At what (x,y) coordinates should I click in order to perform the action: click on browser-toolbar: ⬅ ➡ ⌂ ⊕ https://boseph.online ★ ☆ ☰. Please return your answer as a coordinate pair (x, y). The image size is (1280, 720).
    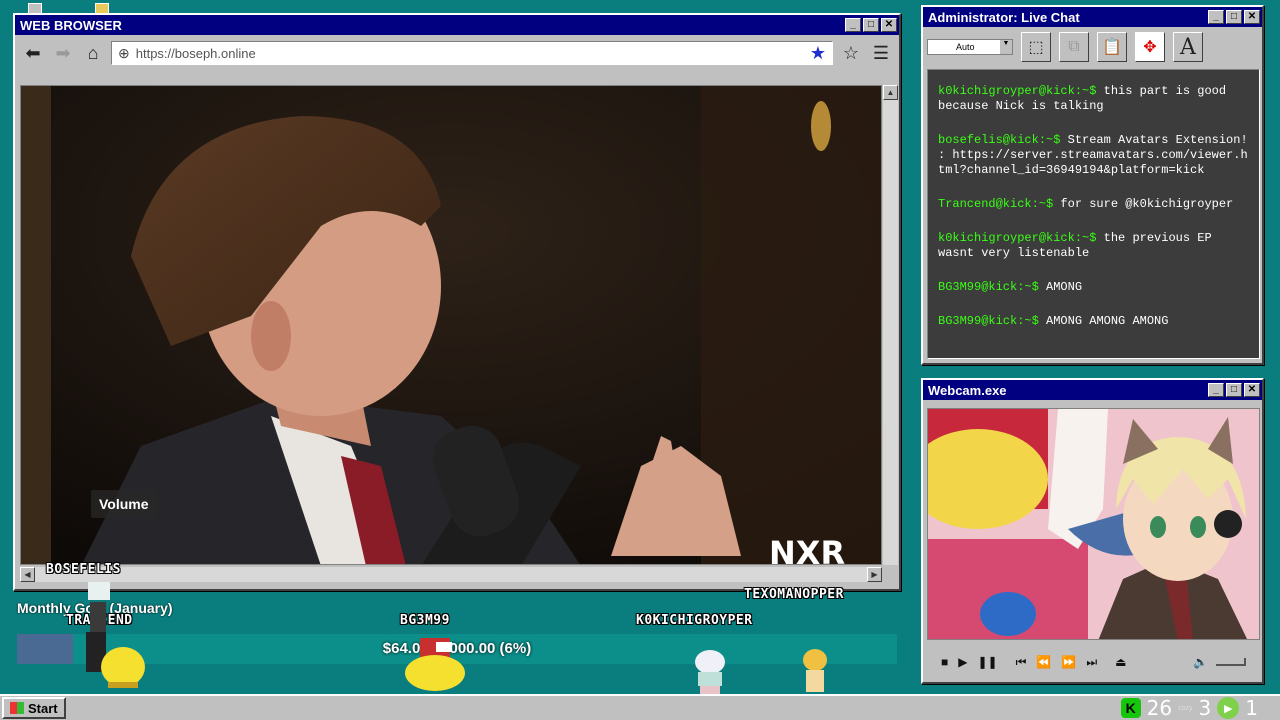
    Looking at the image, I should click on (457, 53).